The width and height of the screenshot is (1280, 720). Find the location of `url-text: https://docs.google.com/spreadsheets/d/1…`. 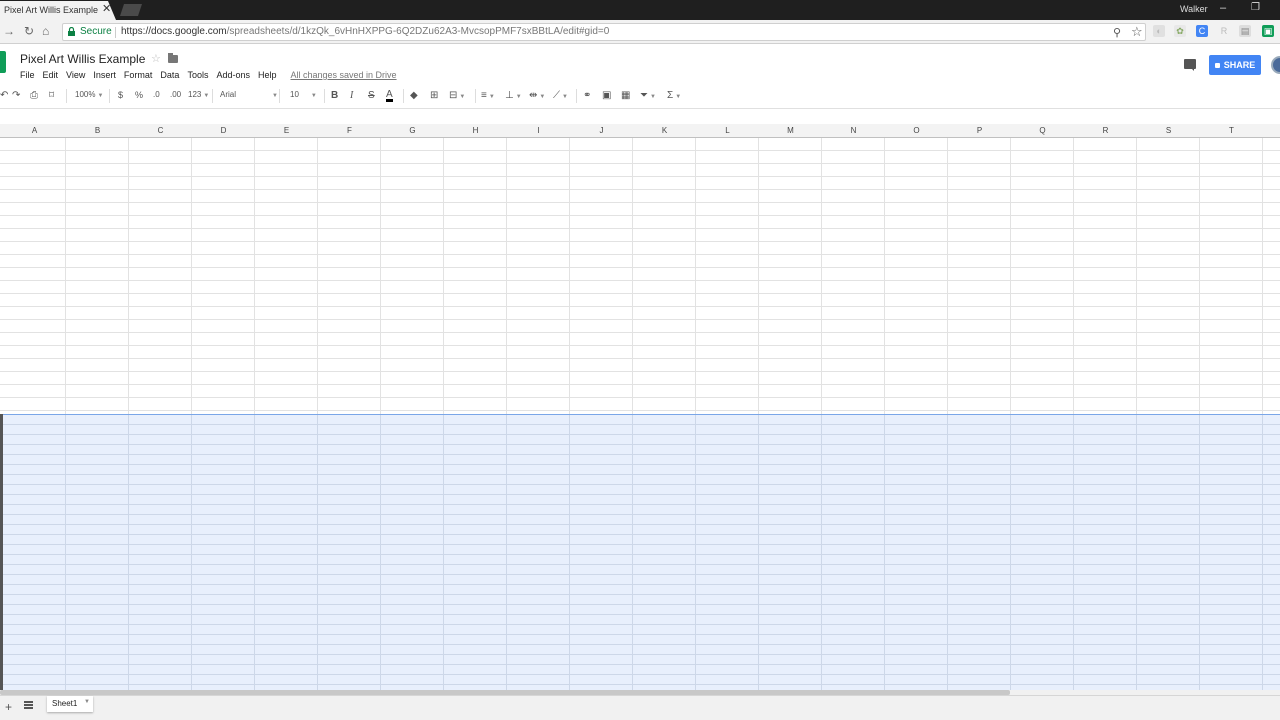

url-text: https://docs.google.com/spreadsheets/d/1… is located at coordinates (365, 31).